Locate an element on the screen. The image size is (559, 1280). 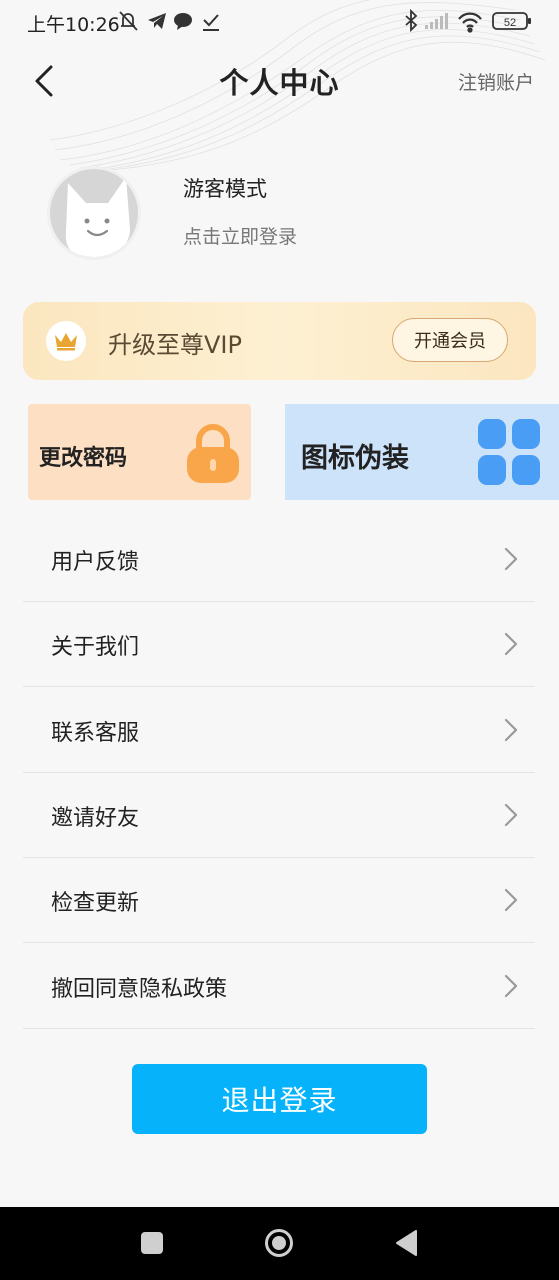
wifi-icon is located at coordinates (470, 22).